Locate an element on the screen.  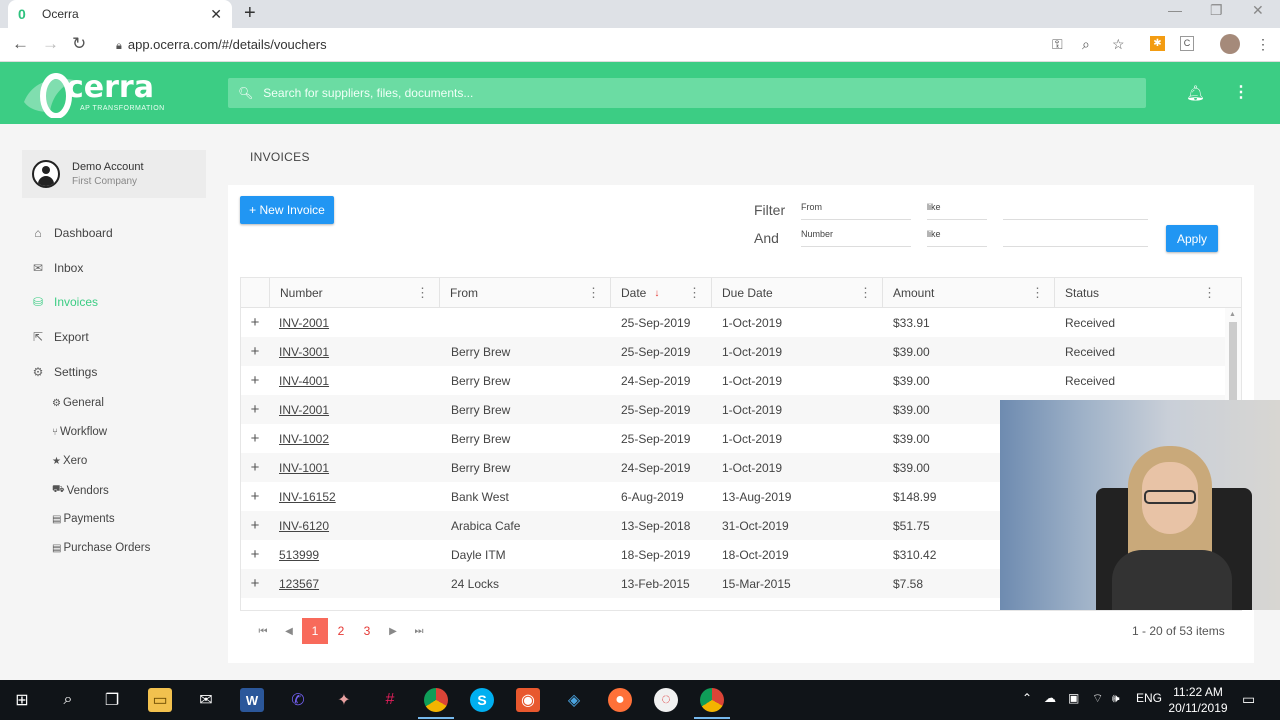
previous-page-icon: ◀ is located at coordinates (289, 631).